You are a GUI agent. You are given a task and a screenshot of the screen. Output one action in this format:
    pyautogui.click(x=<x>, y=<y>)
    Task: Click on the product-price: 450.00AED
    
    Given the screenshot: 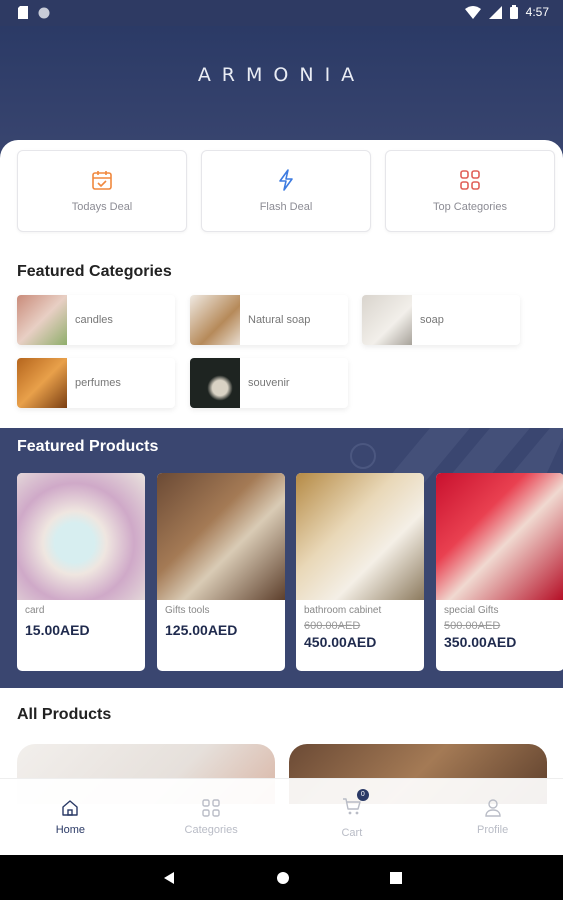 What is the action you would take?
    pyautogui.click(x=340, y=642)
    